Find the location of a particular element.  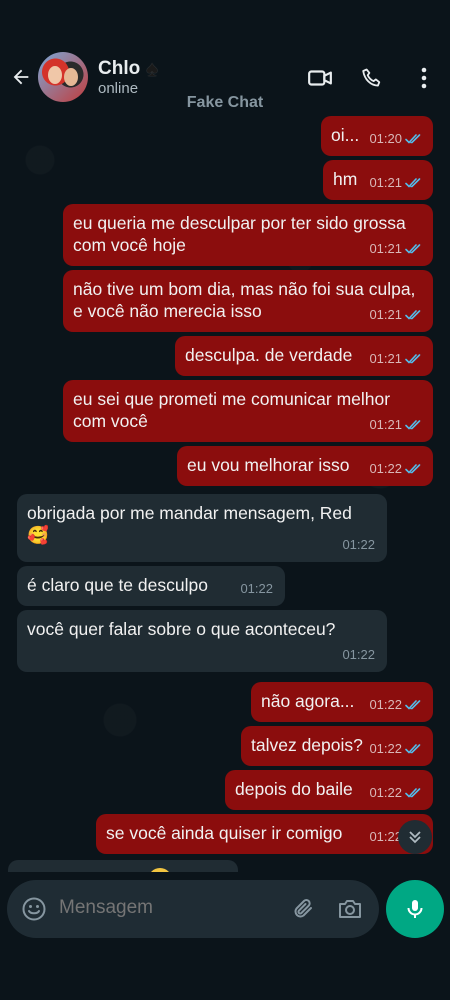

chat-watermark-label: Fake Chat is located at coordinates (225, 102).